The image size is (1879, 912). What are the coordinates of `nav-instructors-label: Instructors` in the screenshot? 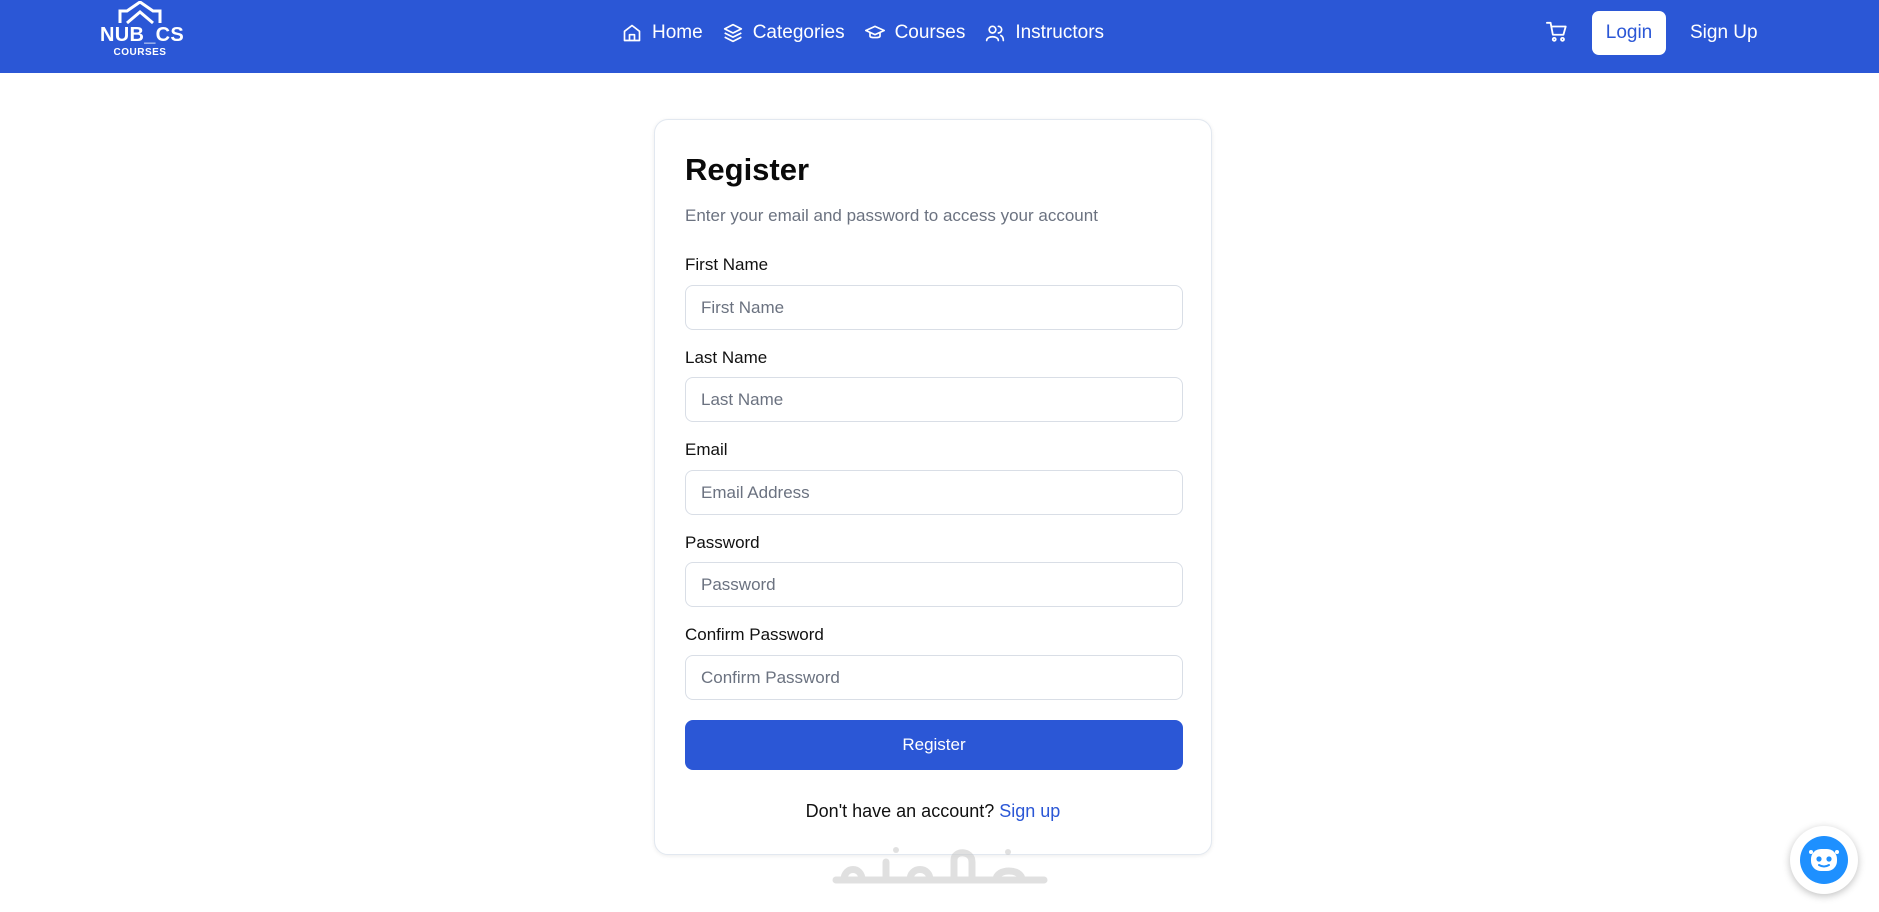 It's located at (1060, 32).